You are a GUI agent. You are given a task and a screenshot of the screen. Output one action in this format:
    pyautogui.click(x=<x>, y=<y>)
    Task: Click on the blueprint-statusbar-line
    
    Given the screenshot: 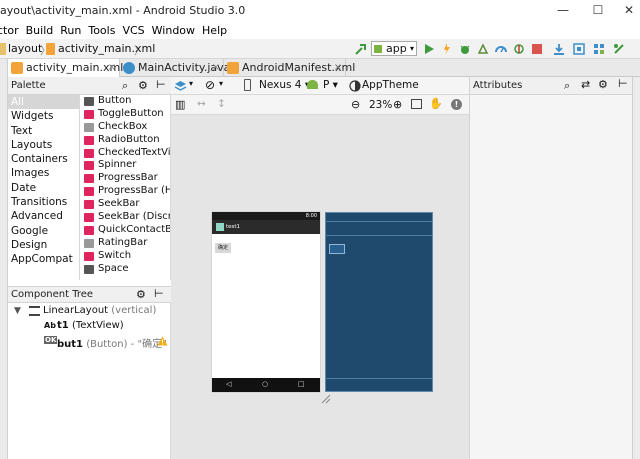 What is the action you would take?
    pyautogui.click(x=379, y=221)
    